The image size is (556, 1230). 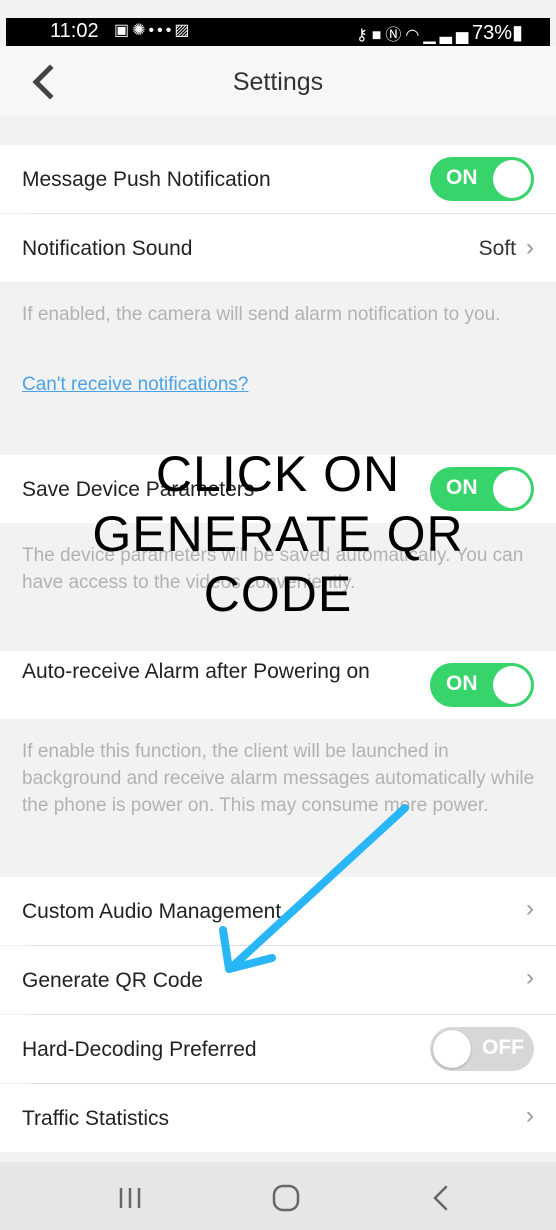 What do you see at coordinates (314, 888) in the screenshot?
I see `annotation-arrow-icon` at bounding box center [314, 888].